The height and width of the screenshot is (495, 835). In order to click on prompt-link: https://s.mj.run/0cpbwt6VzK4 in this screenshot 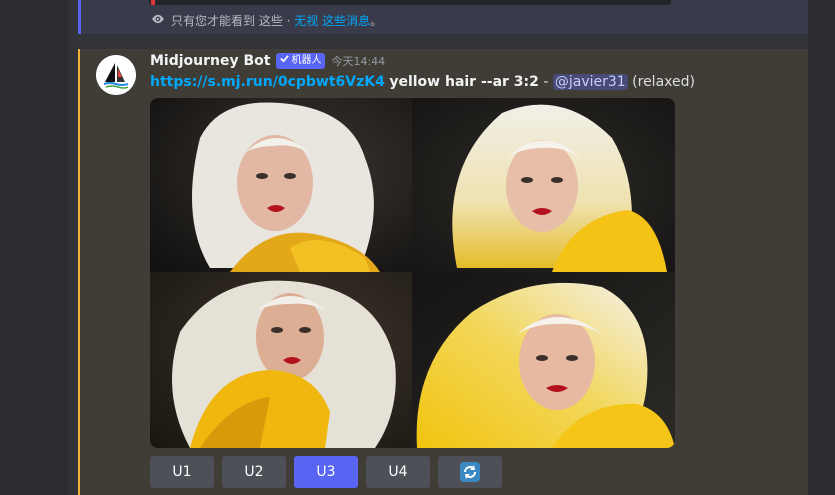, I will do `click(267, 82)`.